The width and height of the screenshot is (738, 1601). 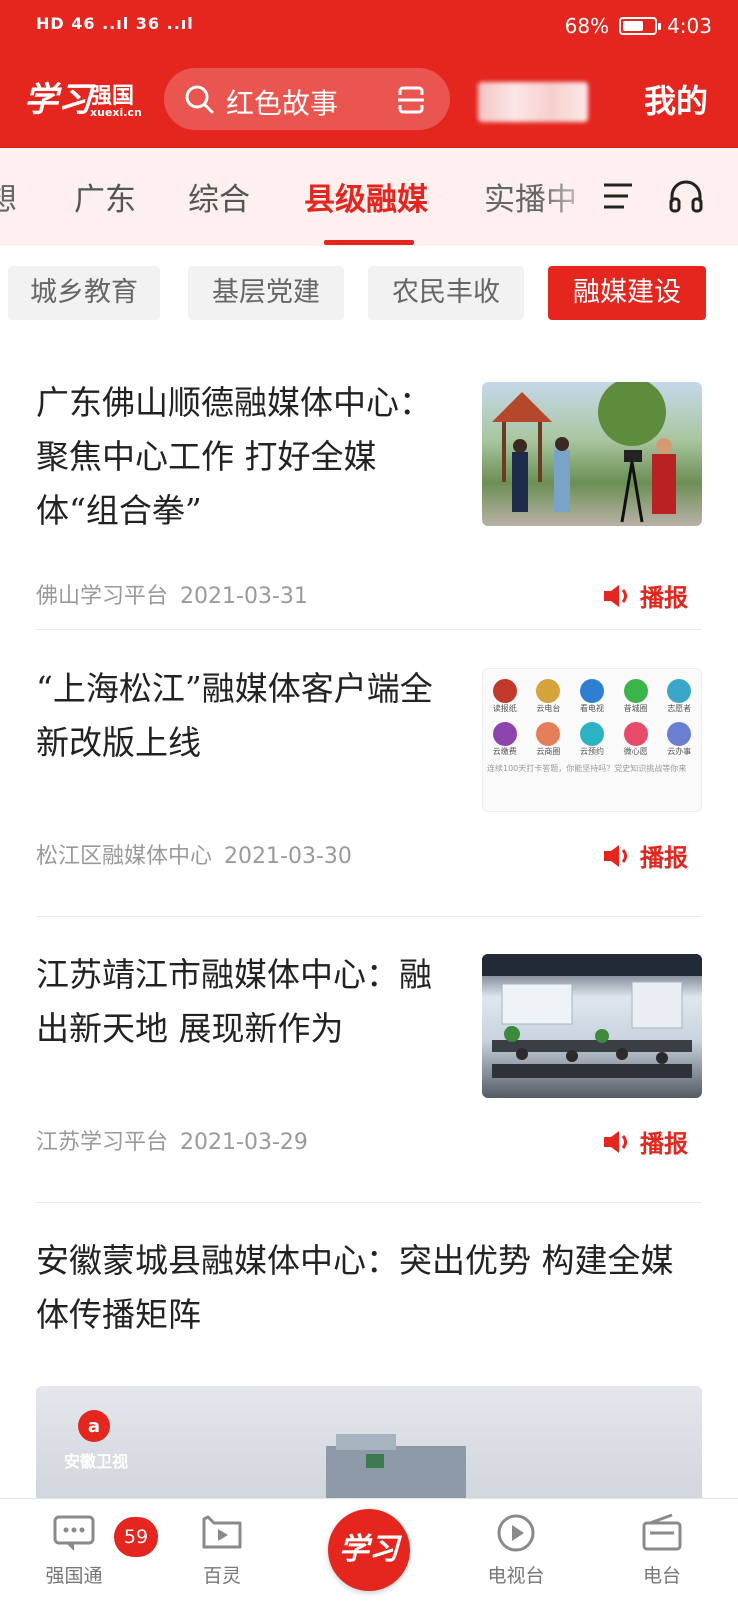 I want to click on user-points-blurred, so click(x=533, y=102).